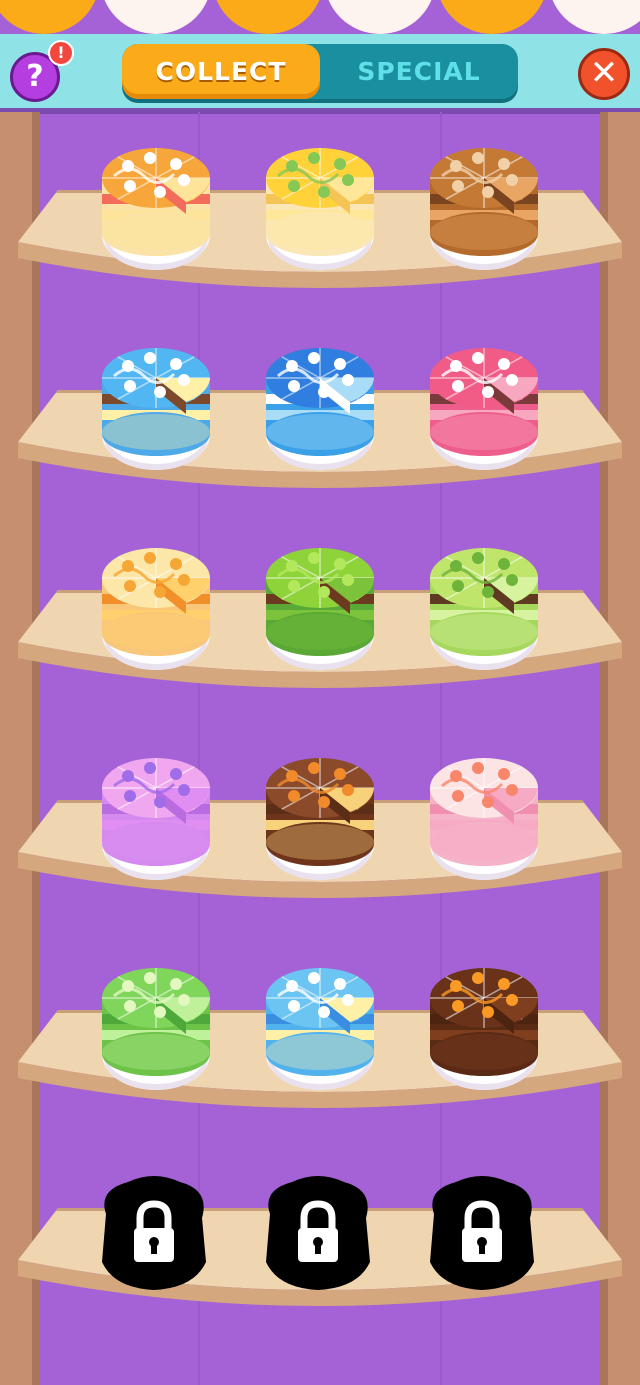  Describe the element at coordinates (156, 818) in the screenshot. I see `purple-berry-cake-icon` at that location.